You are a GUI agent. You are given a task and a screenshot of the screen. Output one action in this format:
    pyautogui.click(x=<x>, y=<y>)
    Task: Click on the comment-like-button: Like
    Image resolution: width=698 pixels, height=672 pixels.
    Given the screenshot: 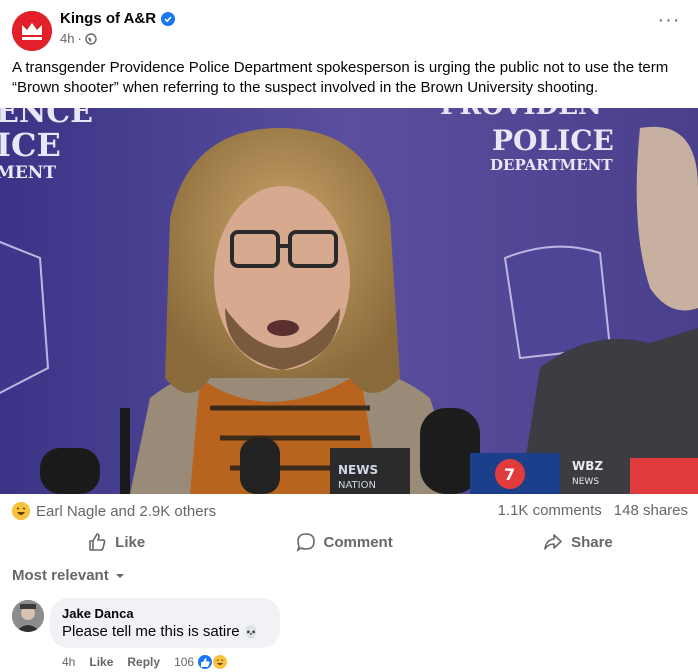 What is the action you would take?
    pyautogui.click(x=101, y=662)
    